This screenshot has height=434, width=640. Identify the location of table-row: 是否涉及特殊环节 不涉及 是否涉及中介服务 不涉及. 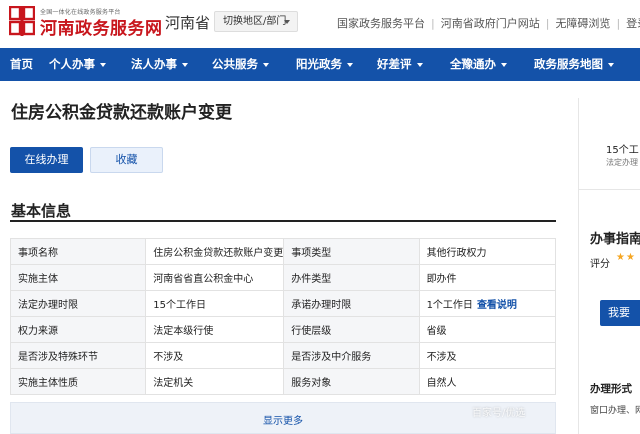
(283, 355).